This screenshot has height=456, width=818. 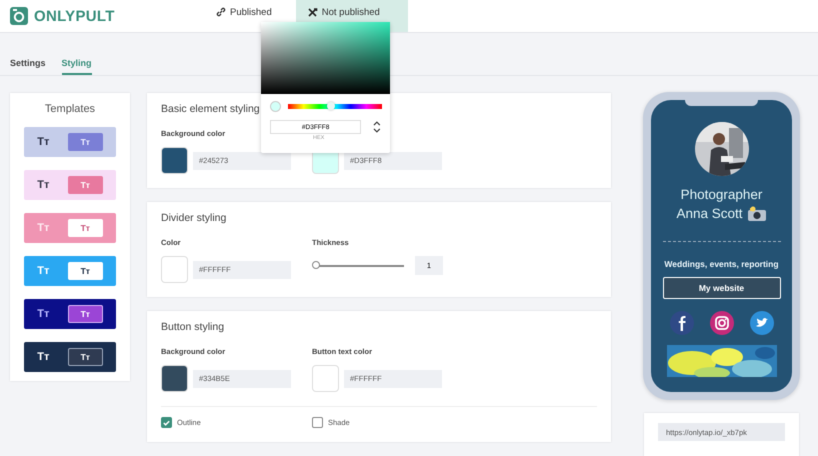 I want to click on shuffle-cross-icon, so click(x=313, y=12).